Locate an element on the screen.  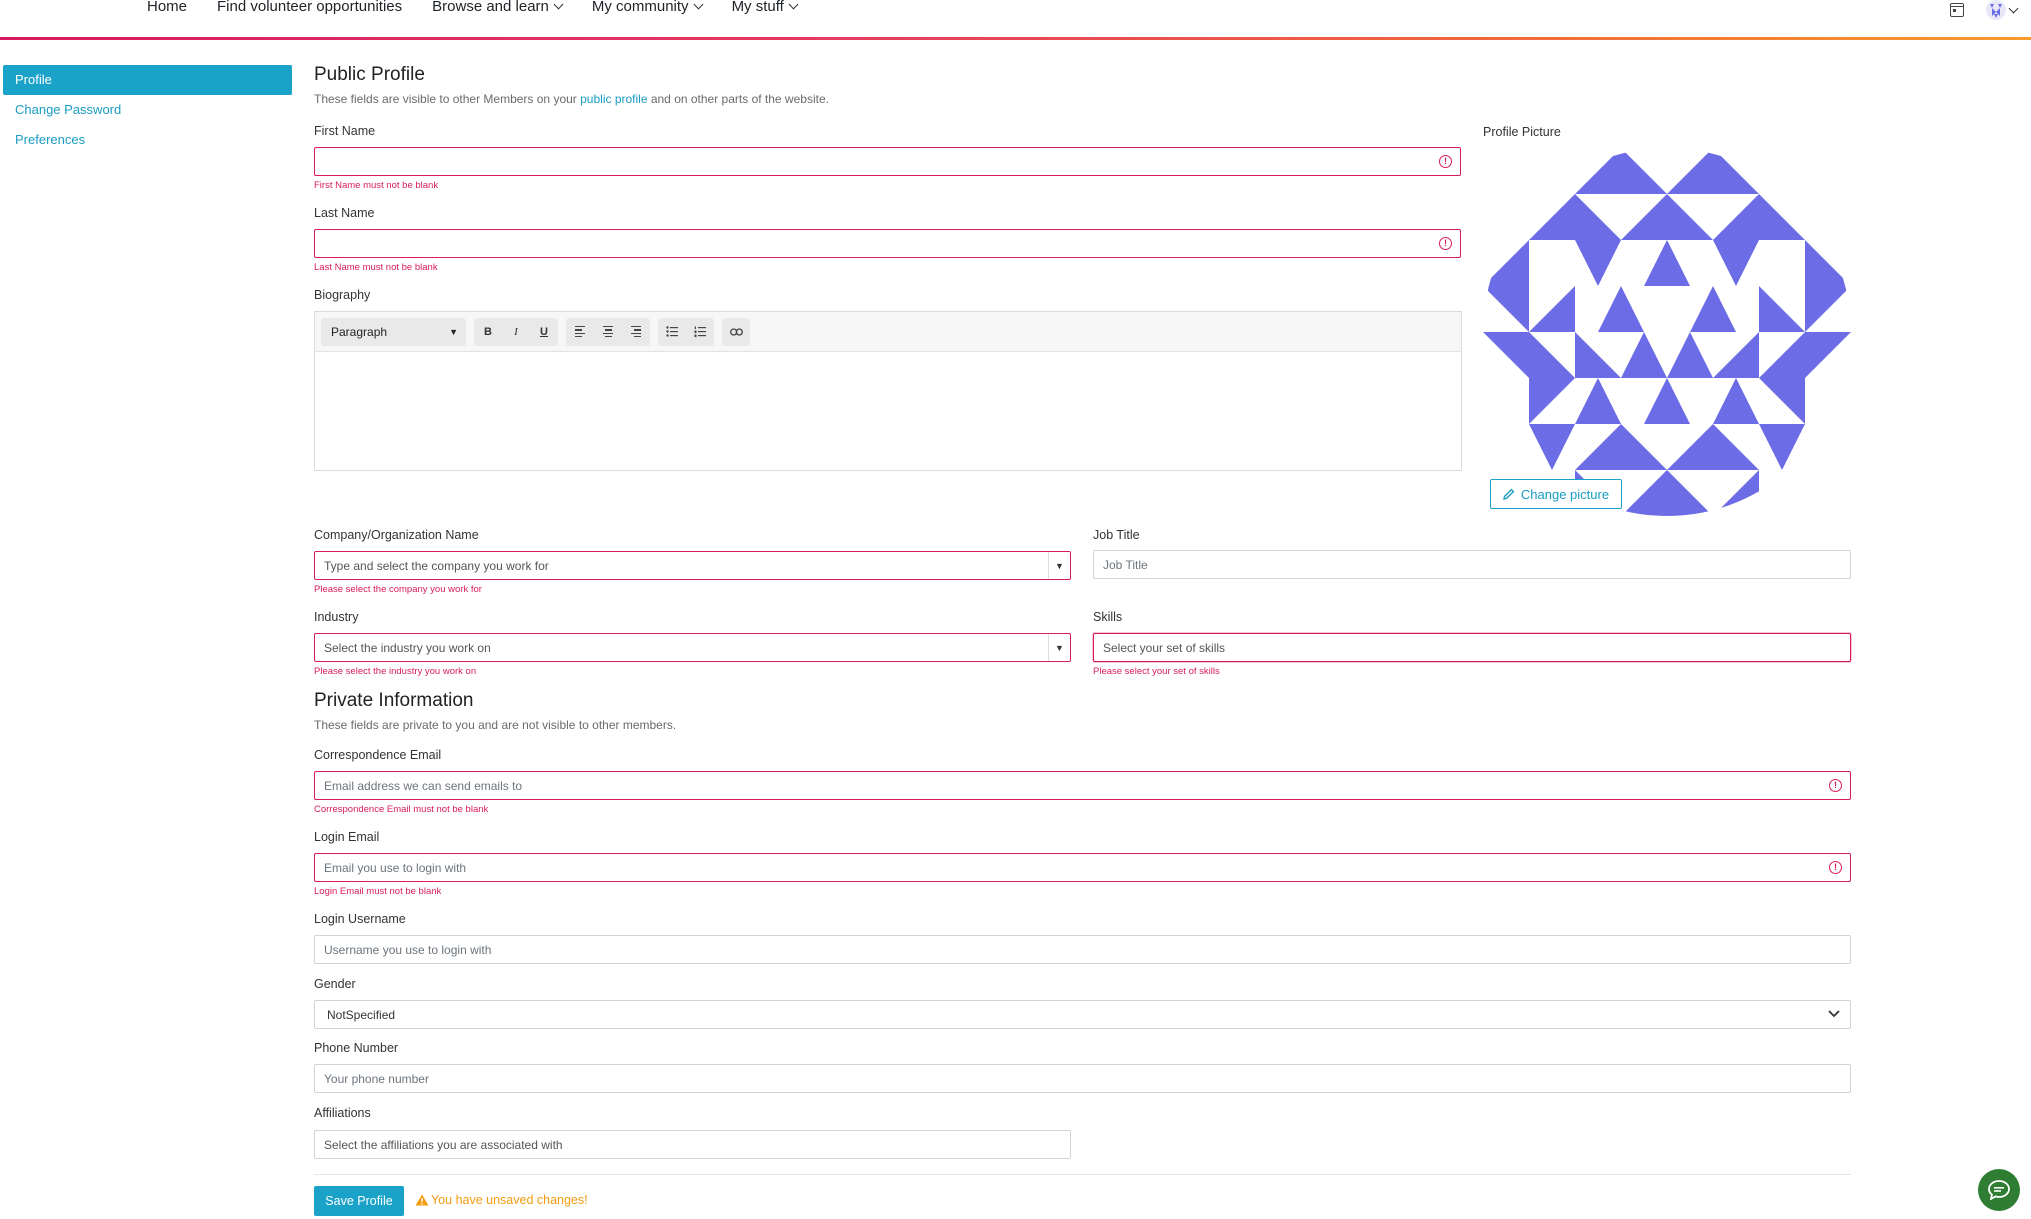
last-name-error: Last Name must not be blank is located at coordinates (376, 267).